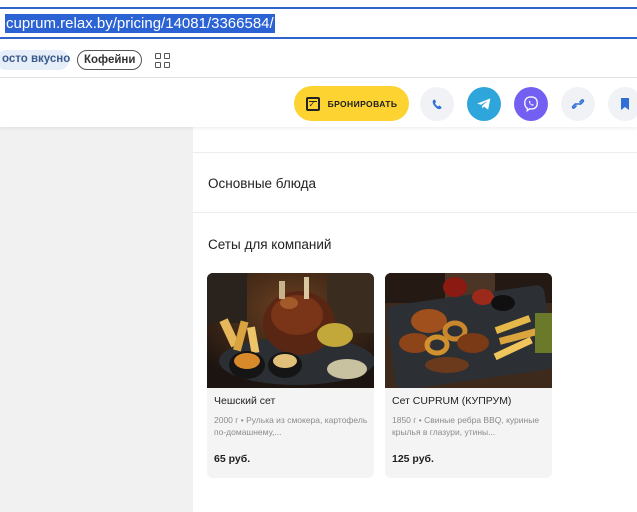 Image resolution: width=637 pixels, height=512 pixels. I want to click on bookmark-button, so click(622, 104).